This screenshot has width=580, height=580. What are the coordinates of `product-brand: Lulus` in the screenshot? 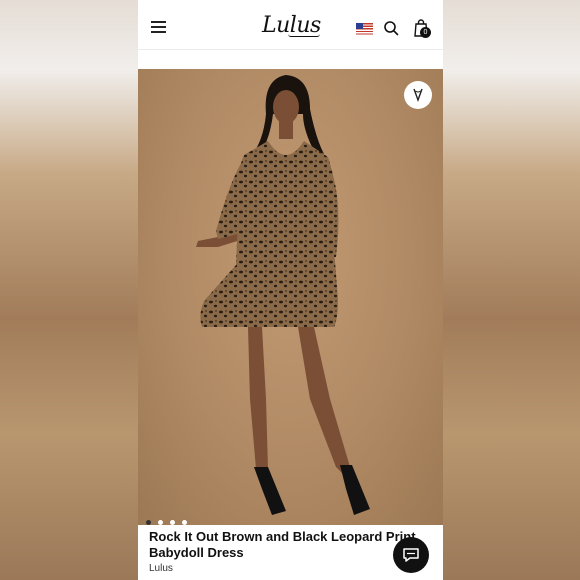 It's located at (161, 568).